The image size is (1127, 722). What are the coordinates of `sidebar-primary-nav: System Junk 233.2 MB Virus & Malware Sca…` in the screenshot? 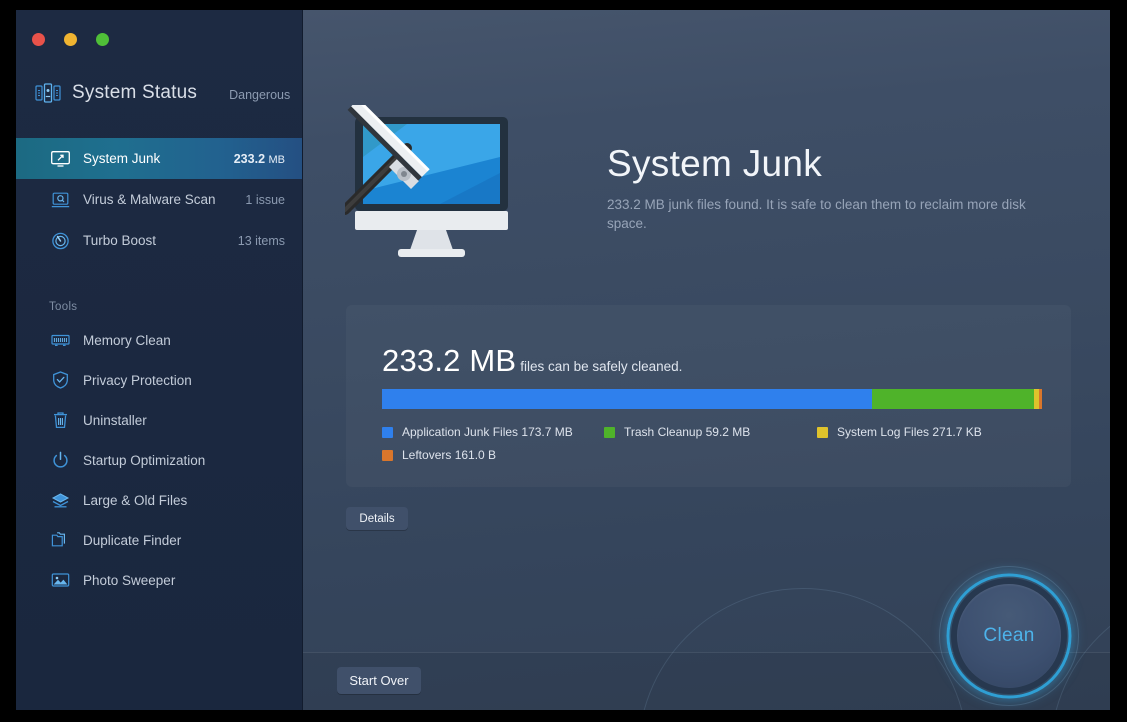 It's located at (159, 199).